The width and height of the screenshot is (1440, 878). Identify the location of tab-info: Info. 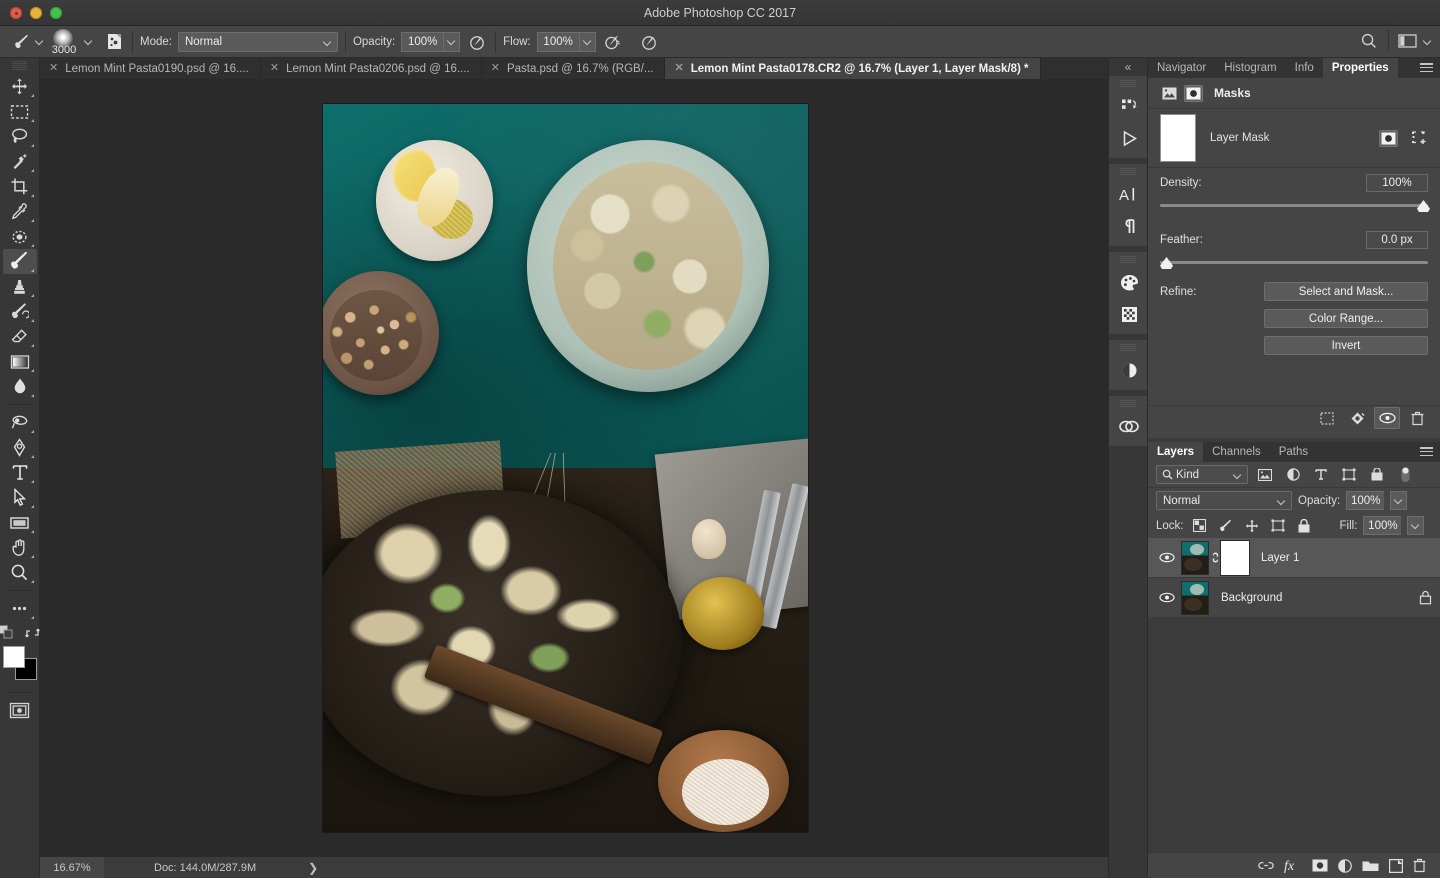
(1304, 68).